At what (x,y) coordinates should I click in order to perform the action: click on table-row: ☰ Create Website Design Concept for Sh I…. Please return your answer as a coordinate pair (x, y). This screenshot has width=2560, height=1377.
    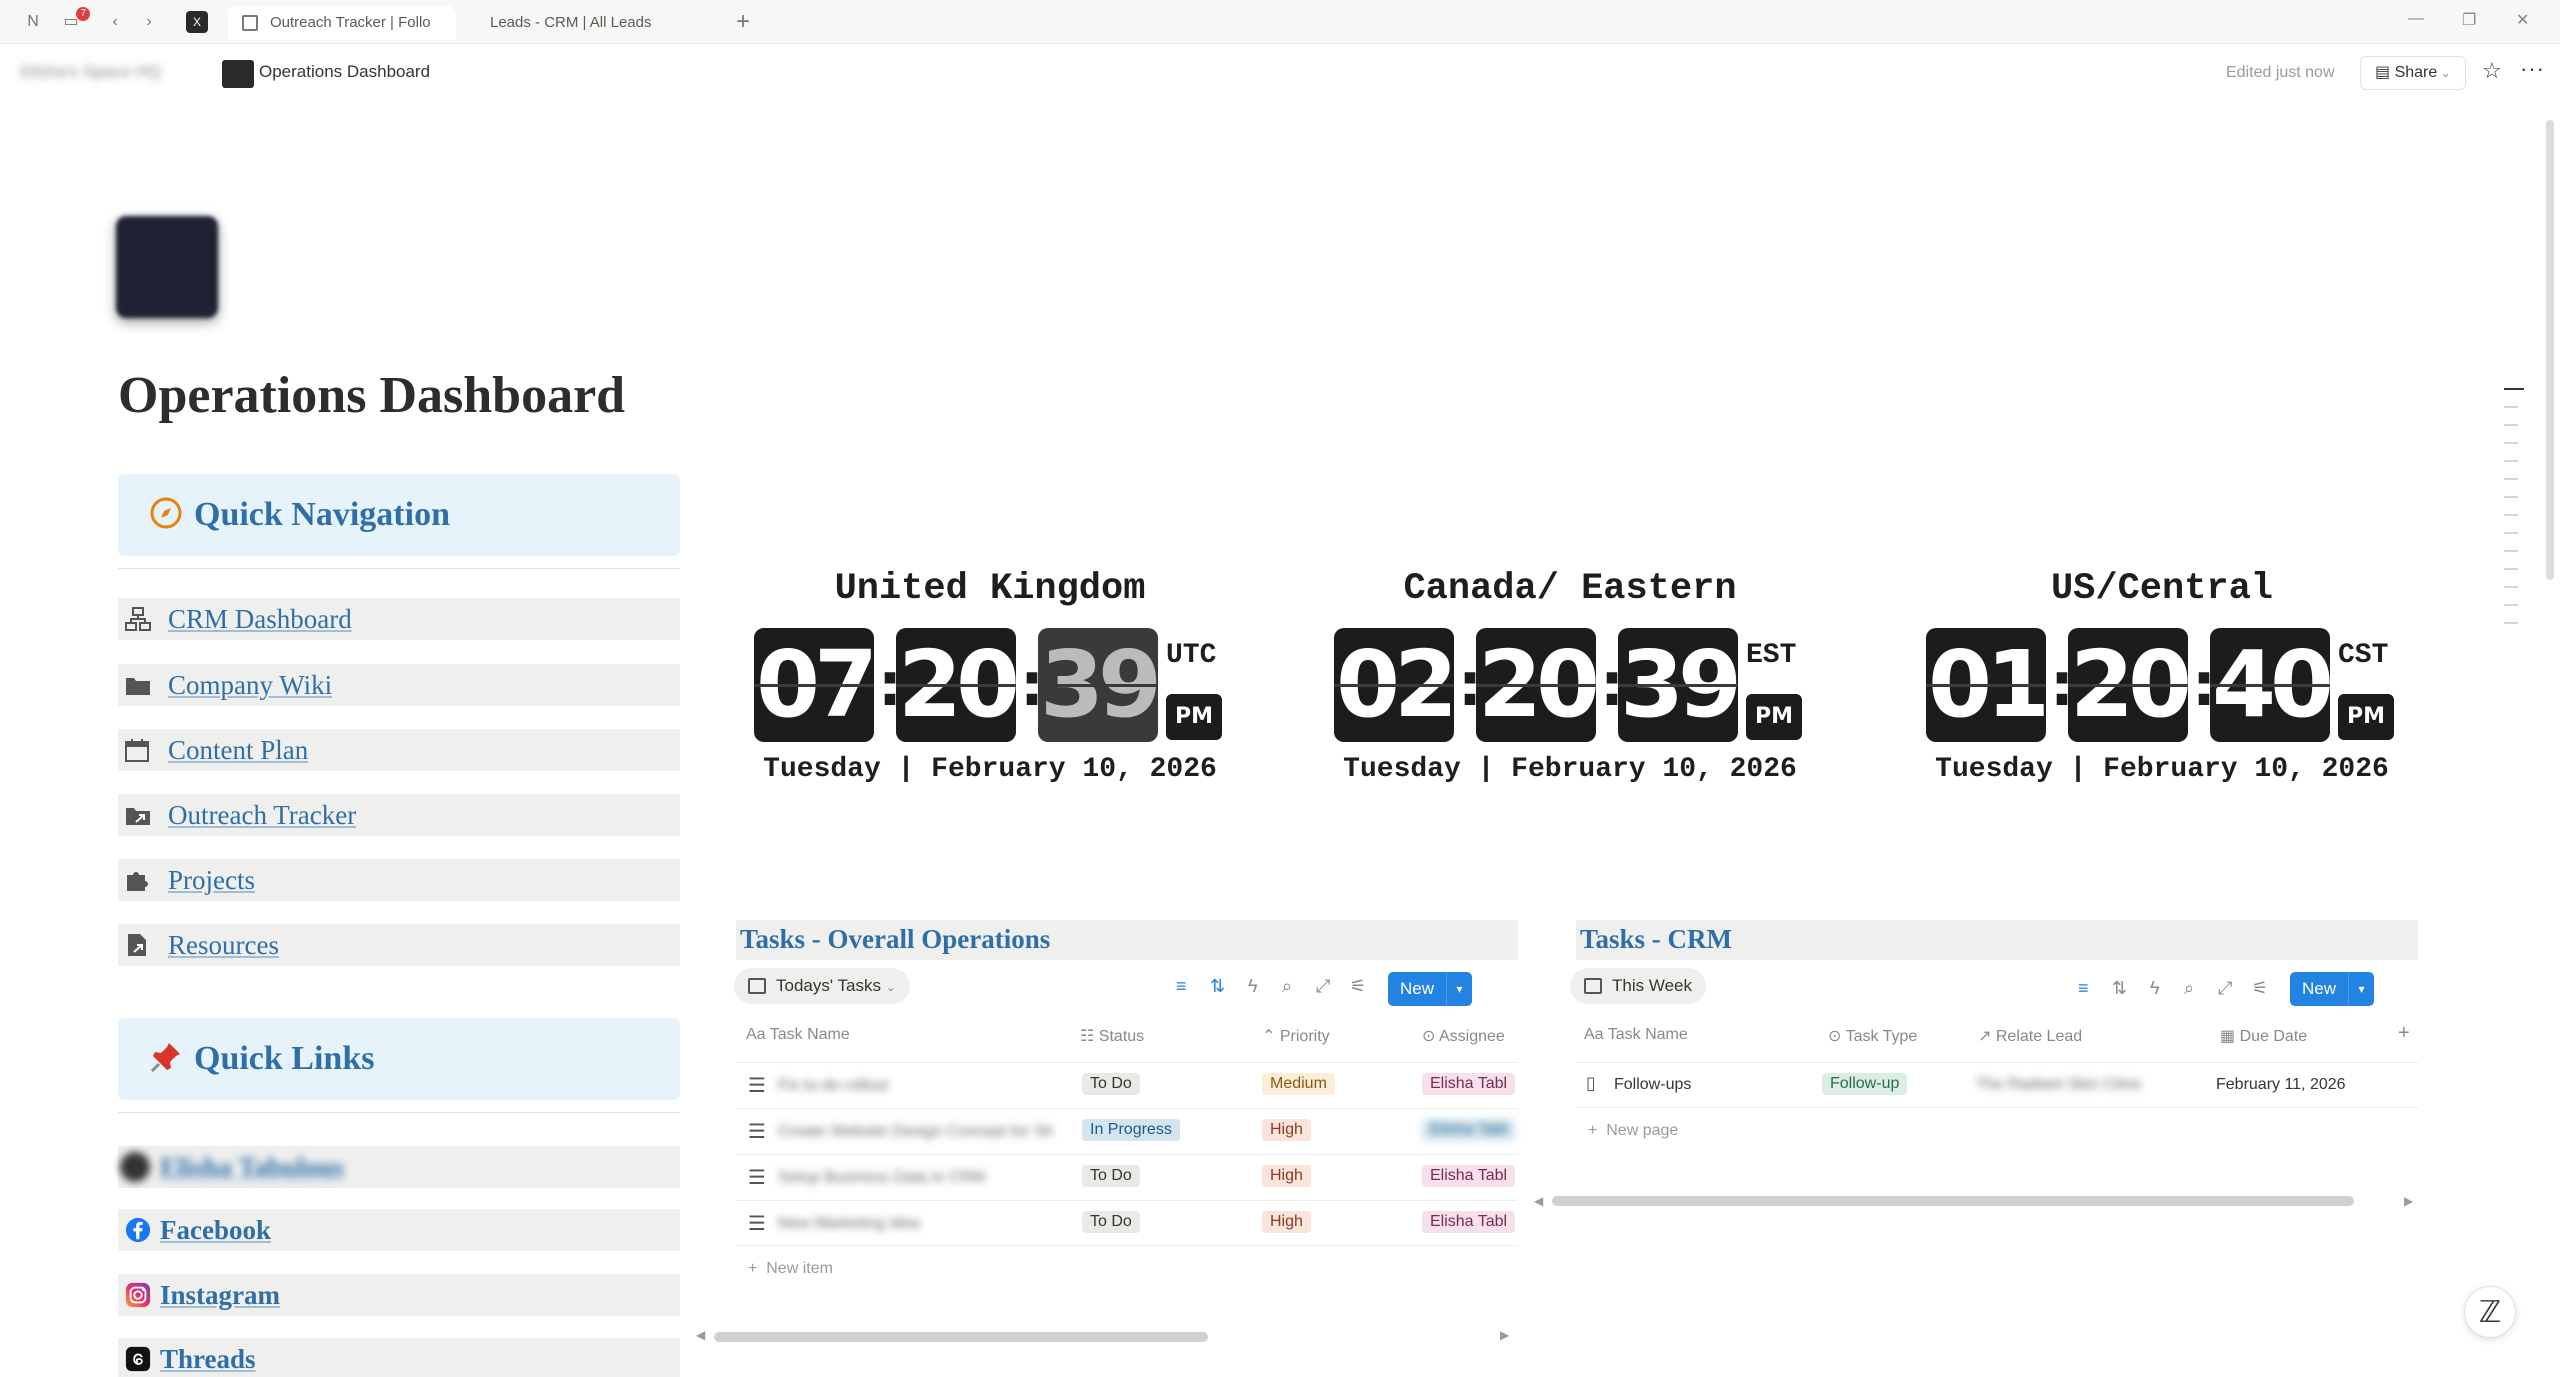
    Looking at the image, I should click on (1127, 1131).